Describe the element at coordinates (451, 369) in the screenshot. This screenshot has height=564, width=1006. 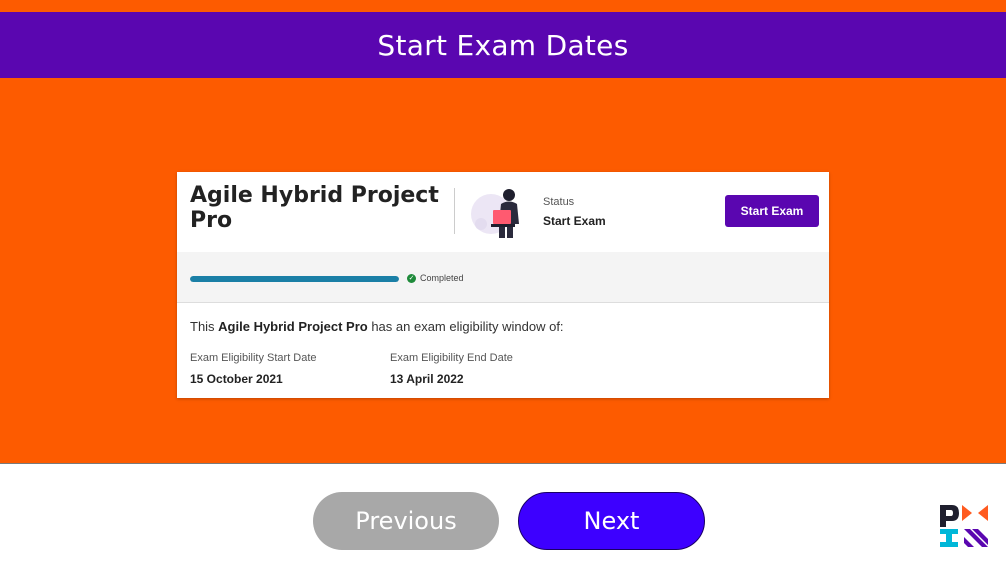
I see `eligibility-end-date: Exam Eligibility End Date 13 April 2022` at that location.